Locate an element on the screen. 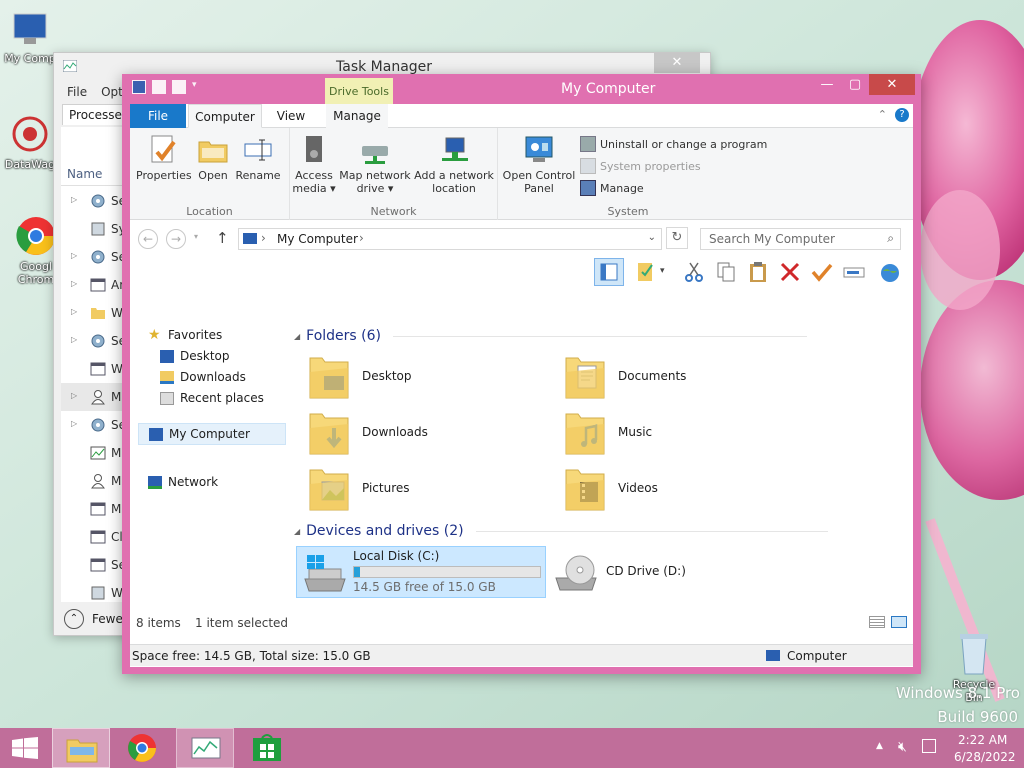  network-tray-icon is located at coordinates (929, 746).